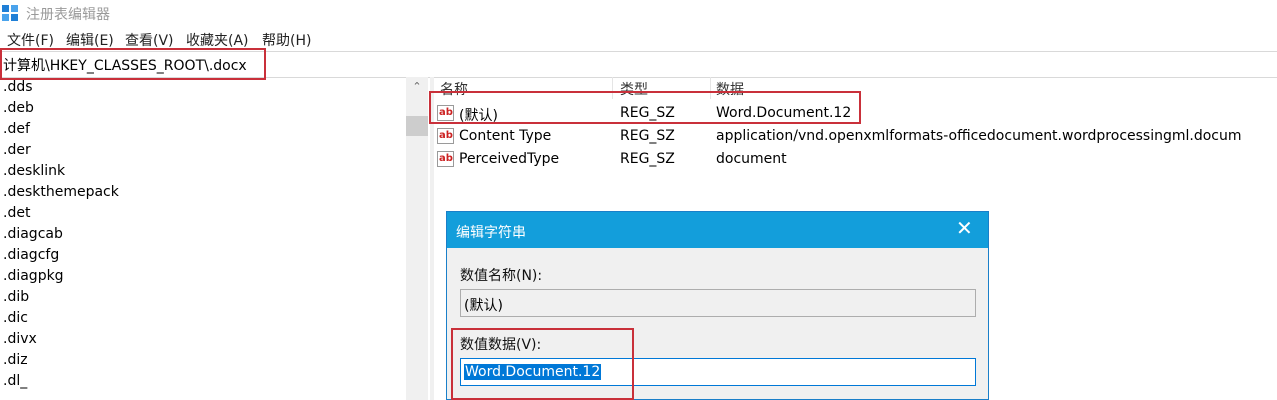 This screenshot has width=1277, height=400. I want to click on registry-editor-icon, so click(10, 13).